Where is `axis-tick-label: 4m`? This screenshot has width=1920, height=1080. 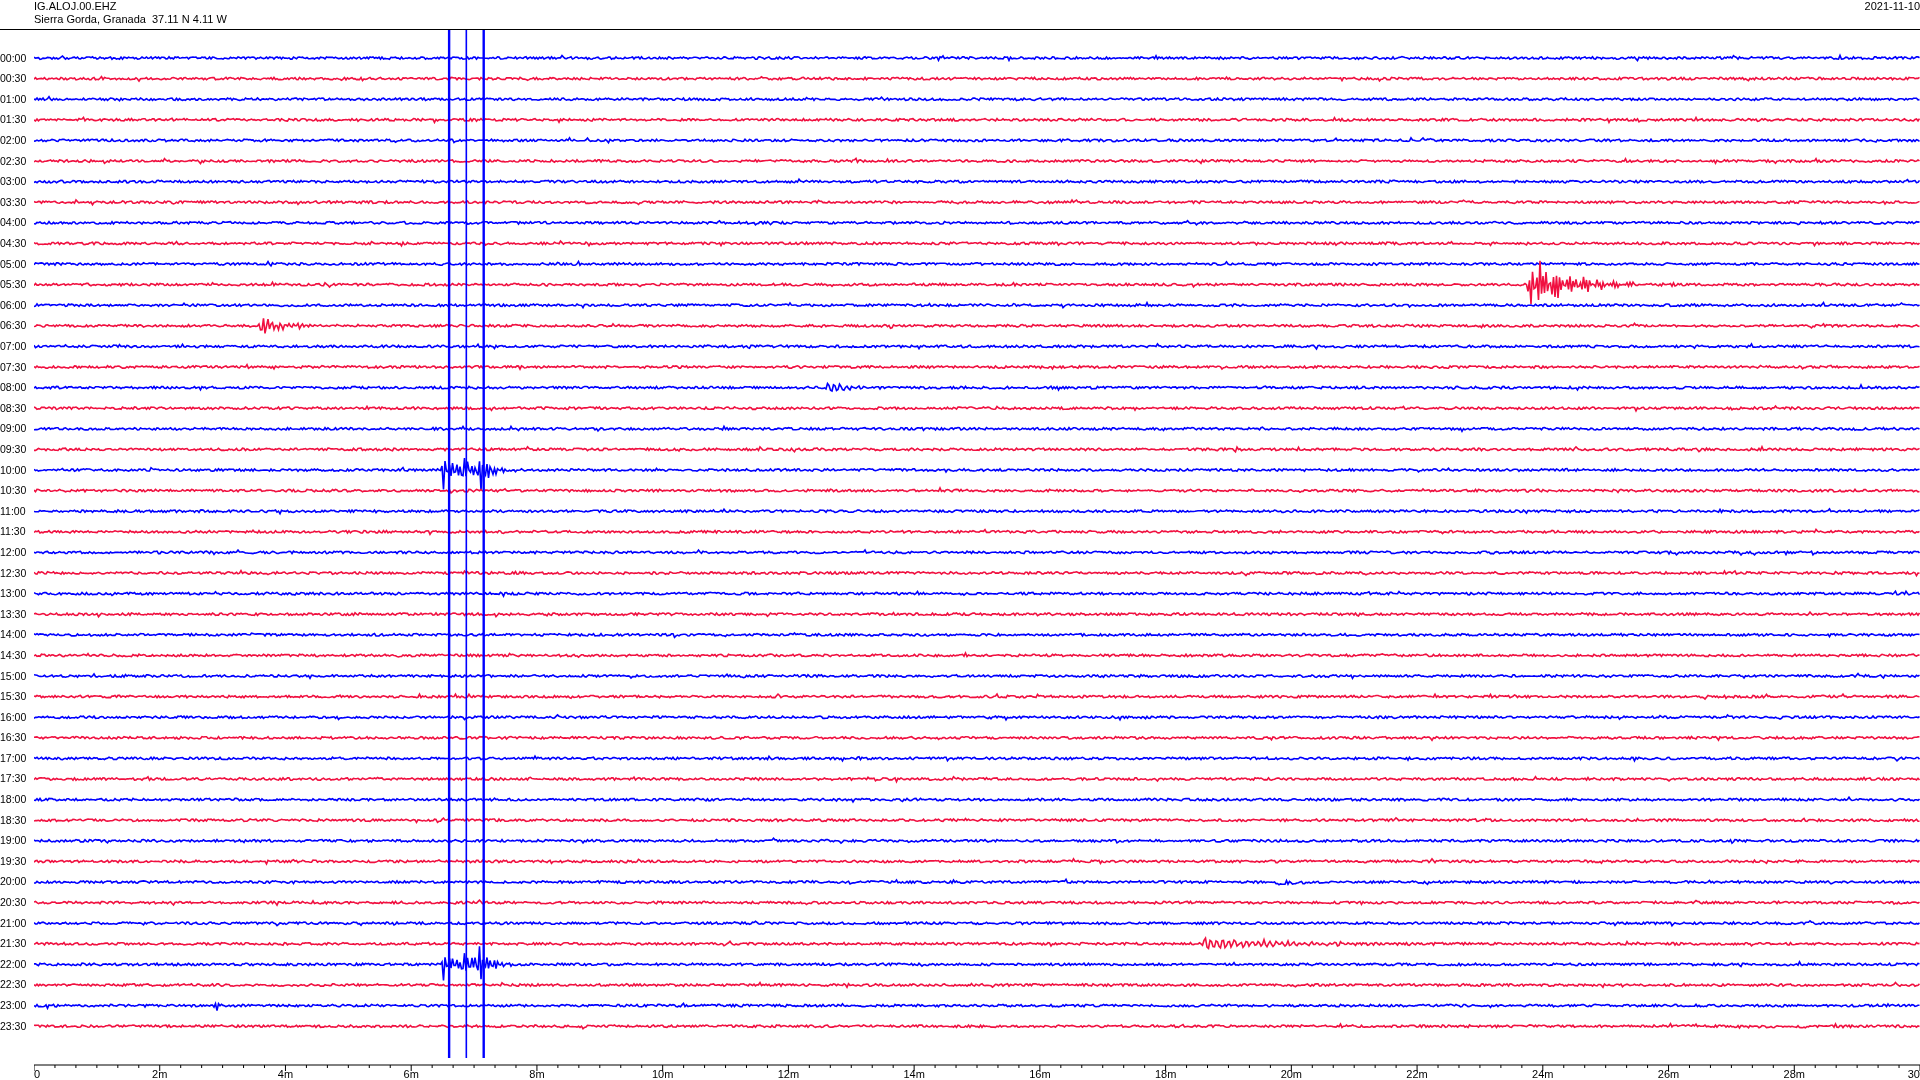
axis-tick-label: 4m is located at coordinates (285, 1073).